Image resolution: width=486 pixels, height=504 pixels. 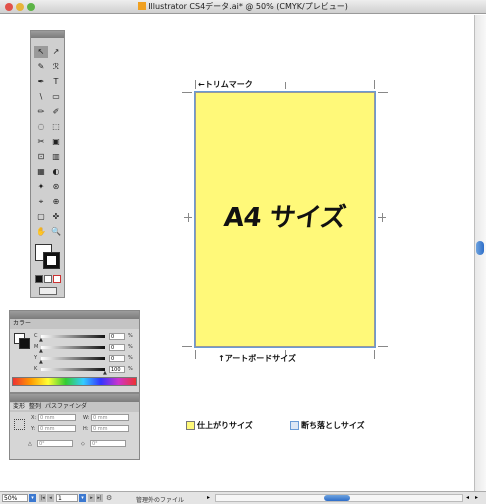 What do you see at coordinates (41, 82) in the screenshot?
I see `pen-tool-icon: ✒` at bounding box center [41, 82].